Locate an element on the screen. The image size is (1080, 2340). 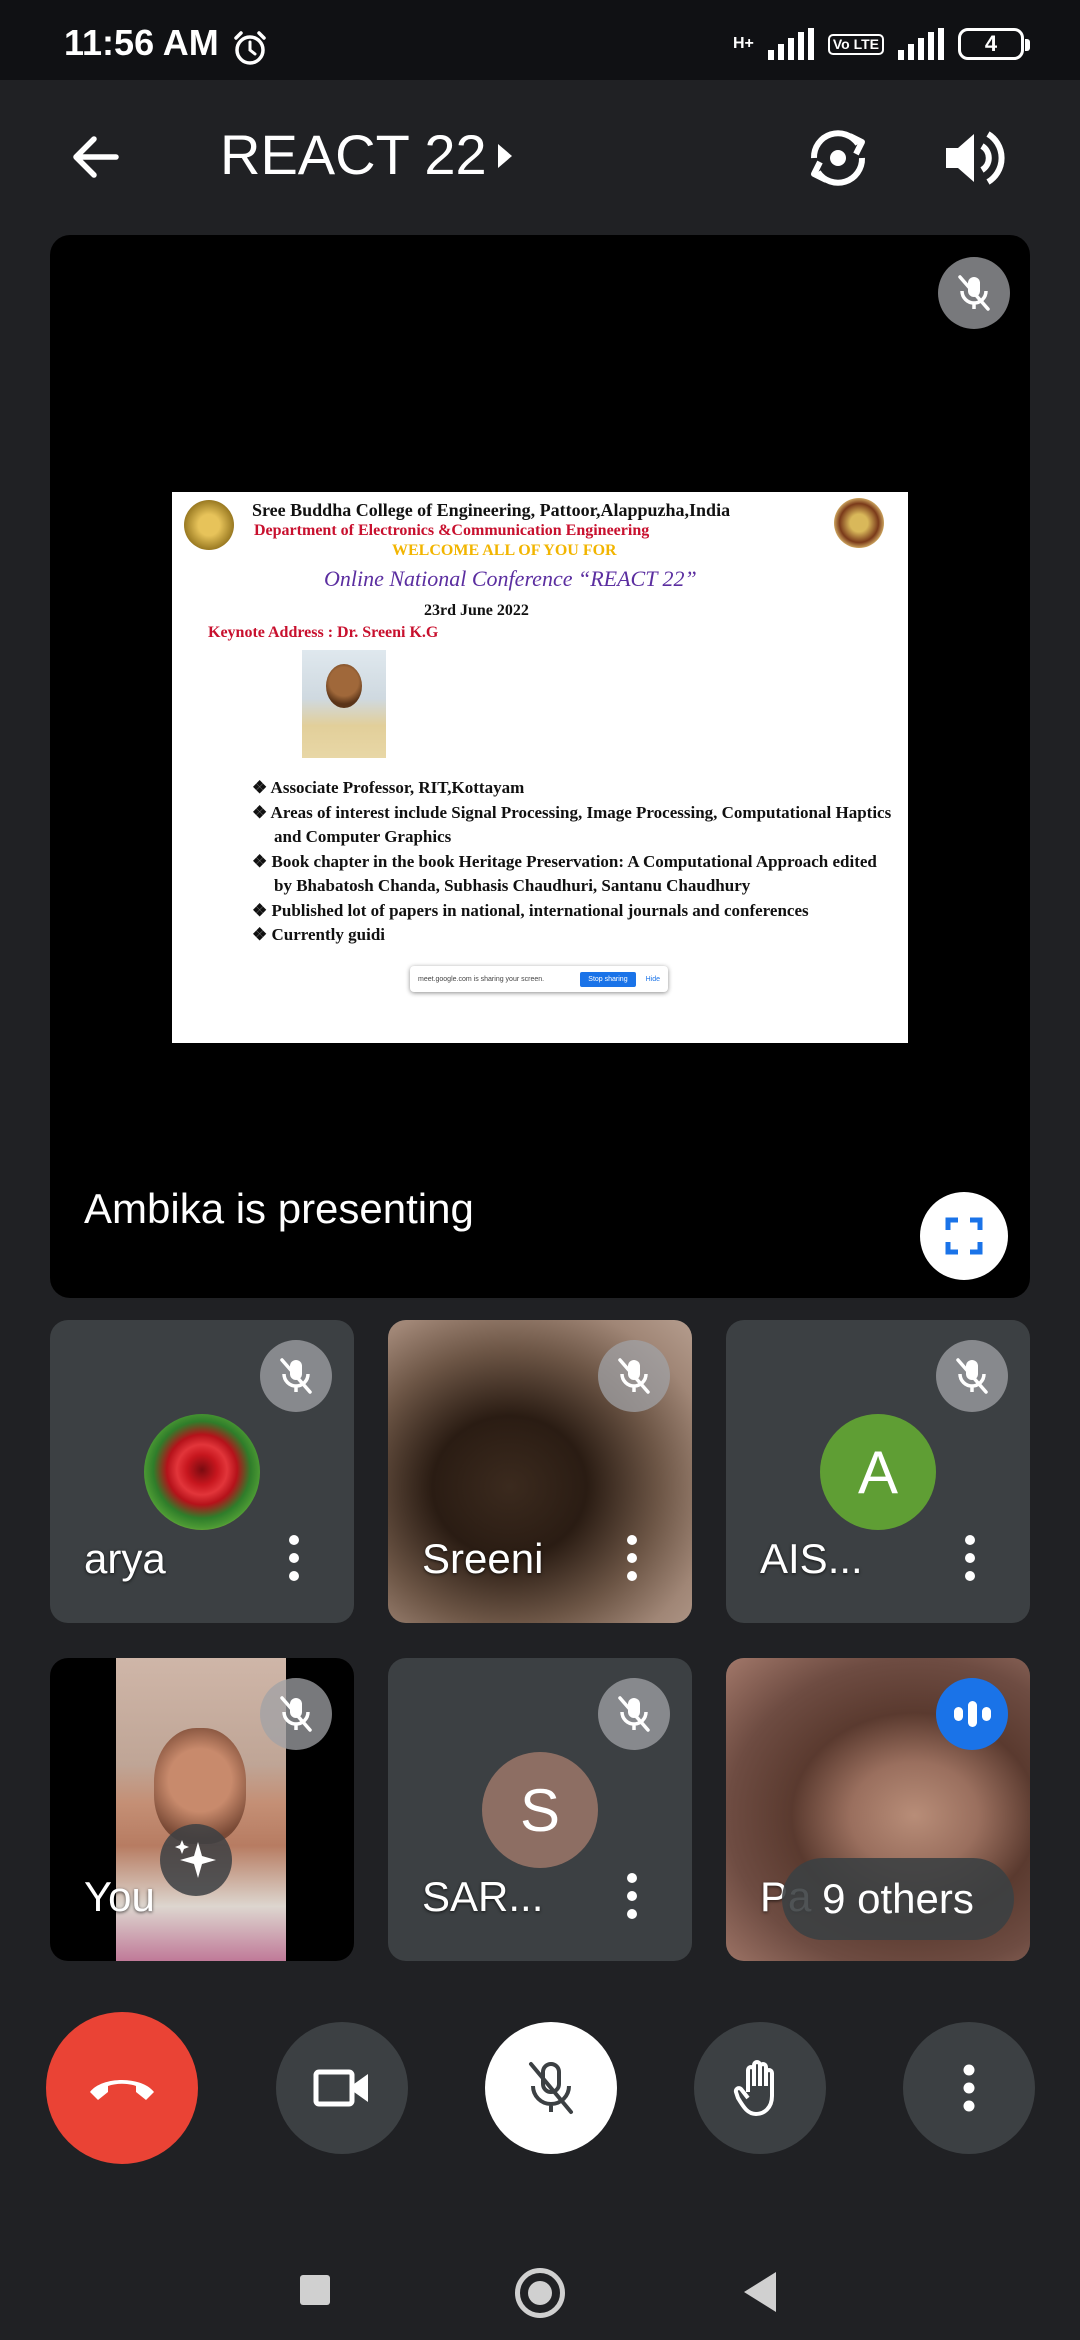
arya-avatar is located at coordinates (202, 1472).